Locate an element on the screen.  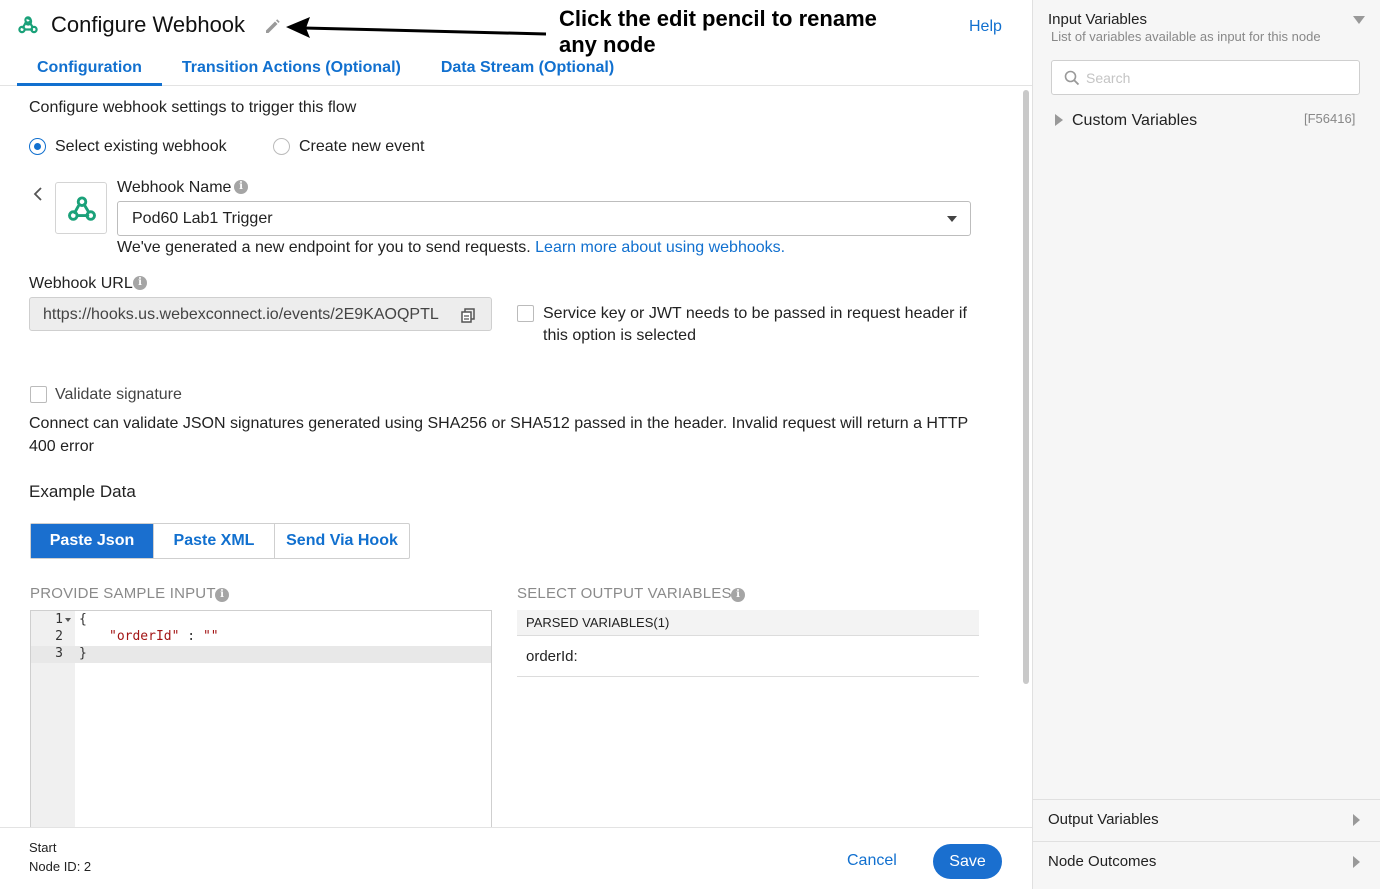
radio-create-new is located at coordinates (281, 146).